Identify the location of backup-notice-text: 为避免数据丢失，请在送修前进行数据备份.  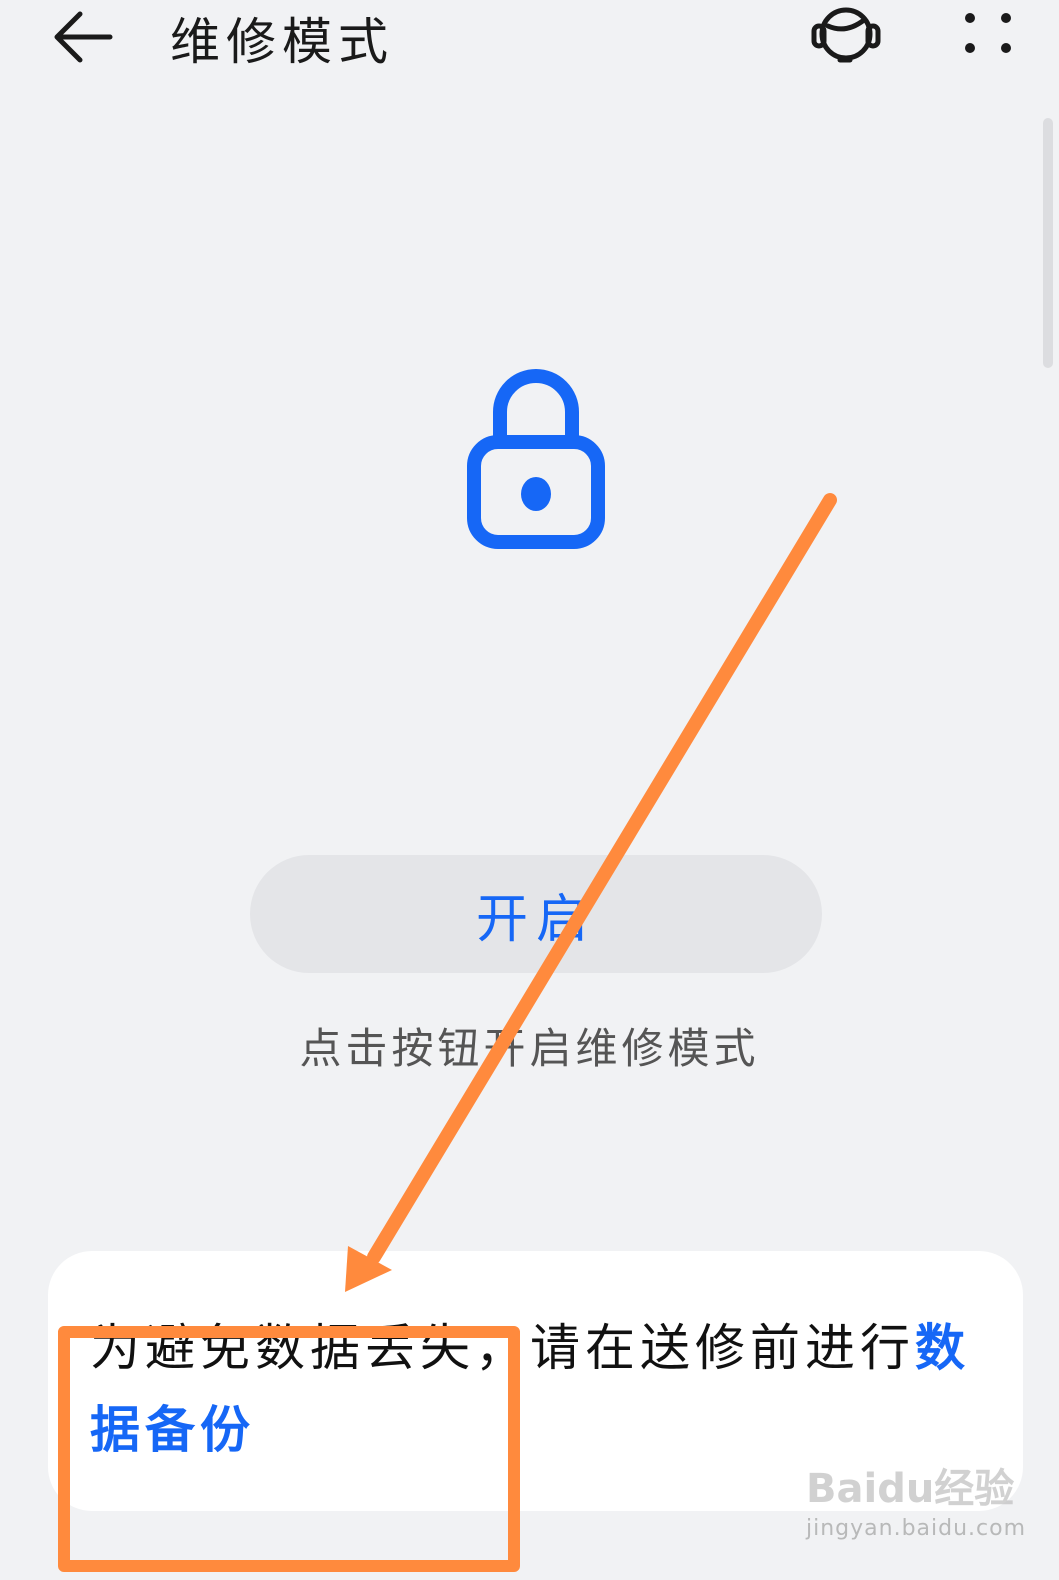
(530, 1389).